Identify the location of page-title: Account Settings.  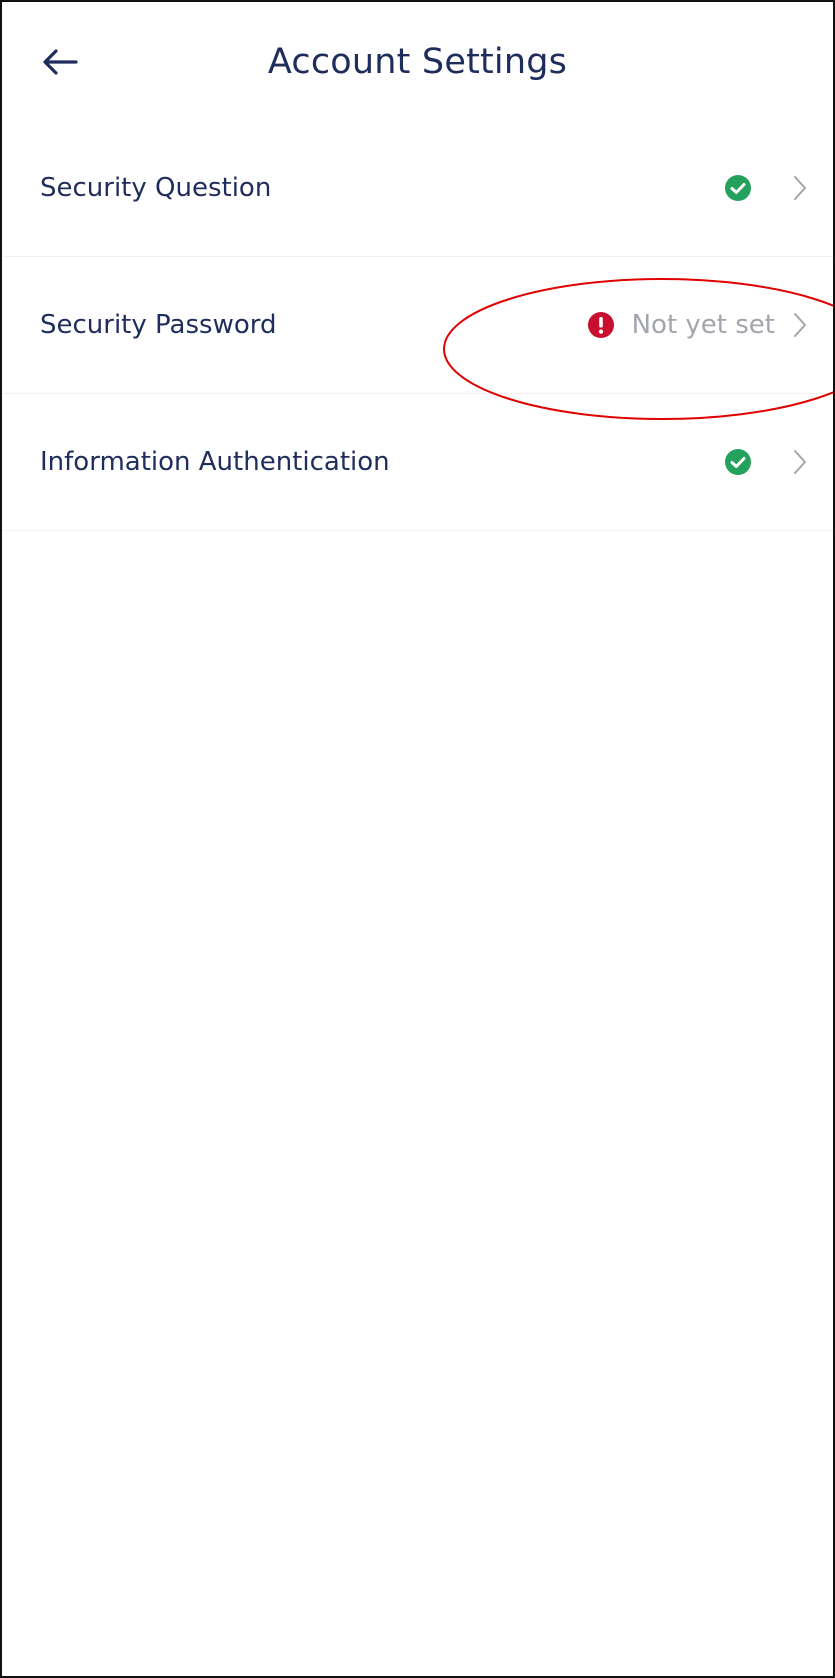
(417, 62).